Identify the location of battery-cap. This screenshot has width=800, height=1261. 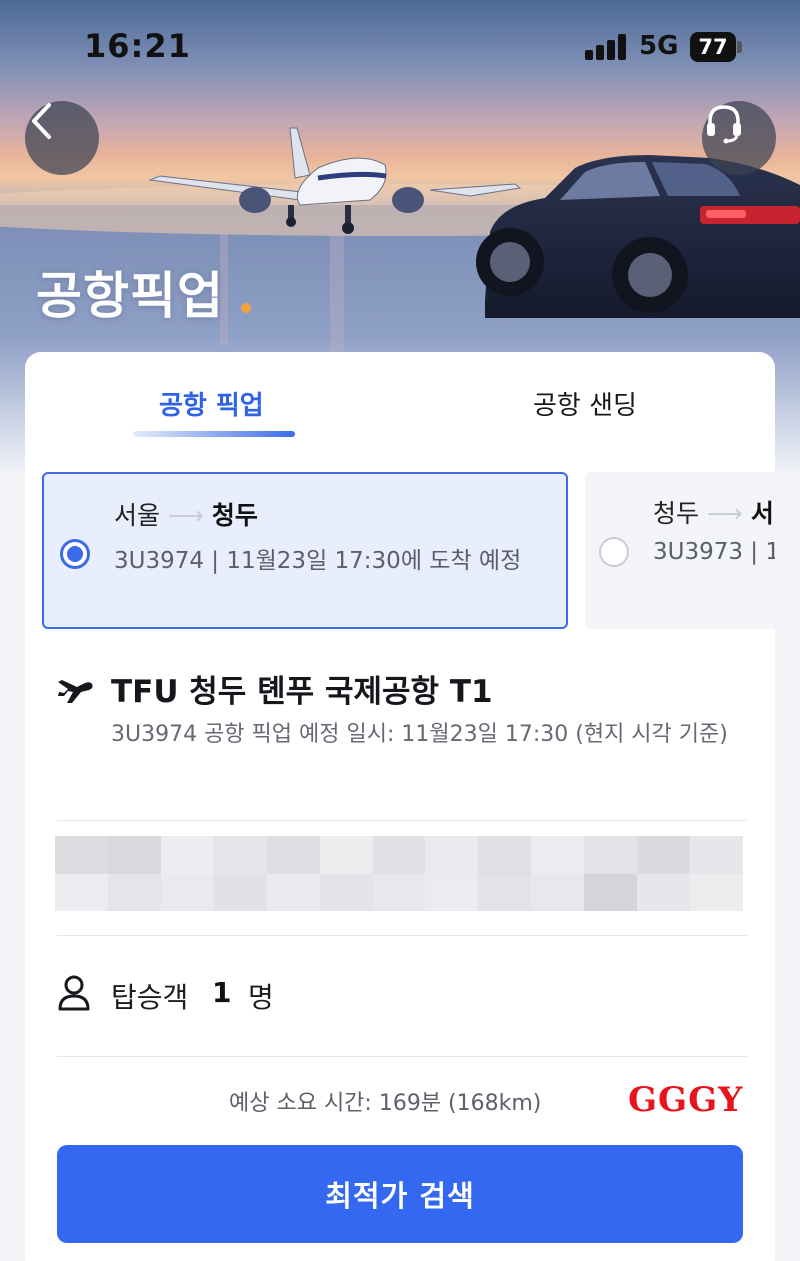
(739, 47).